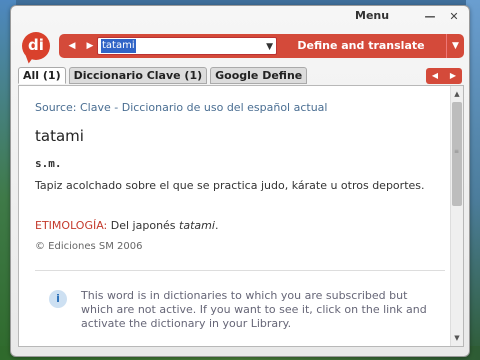  Describe the element at coordinates (187, 46) in the screenshot. I see `search-input: tatami ▼` at that location.